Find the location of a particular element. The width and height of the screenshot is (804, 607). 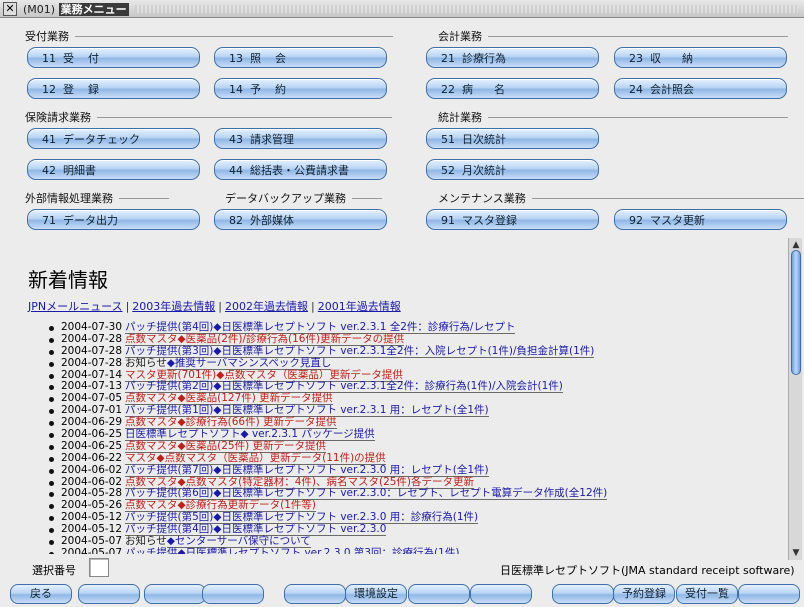

link-2002-archive: 2002年過去情報 is located at coordinates (266, 306).